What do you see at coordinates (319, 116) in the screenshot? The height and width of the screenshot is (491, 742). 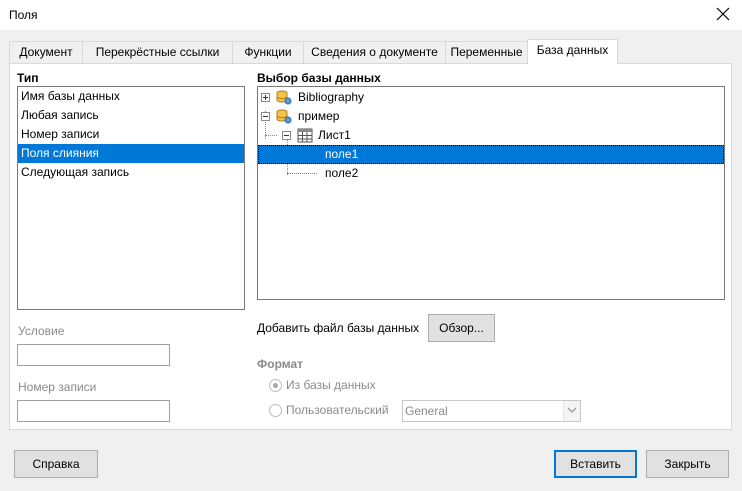 I see `tree-item-label: пример` at bounding box center [319, 116].